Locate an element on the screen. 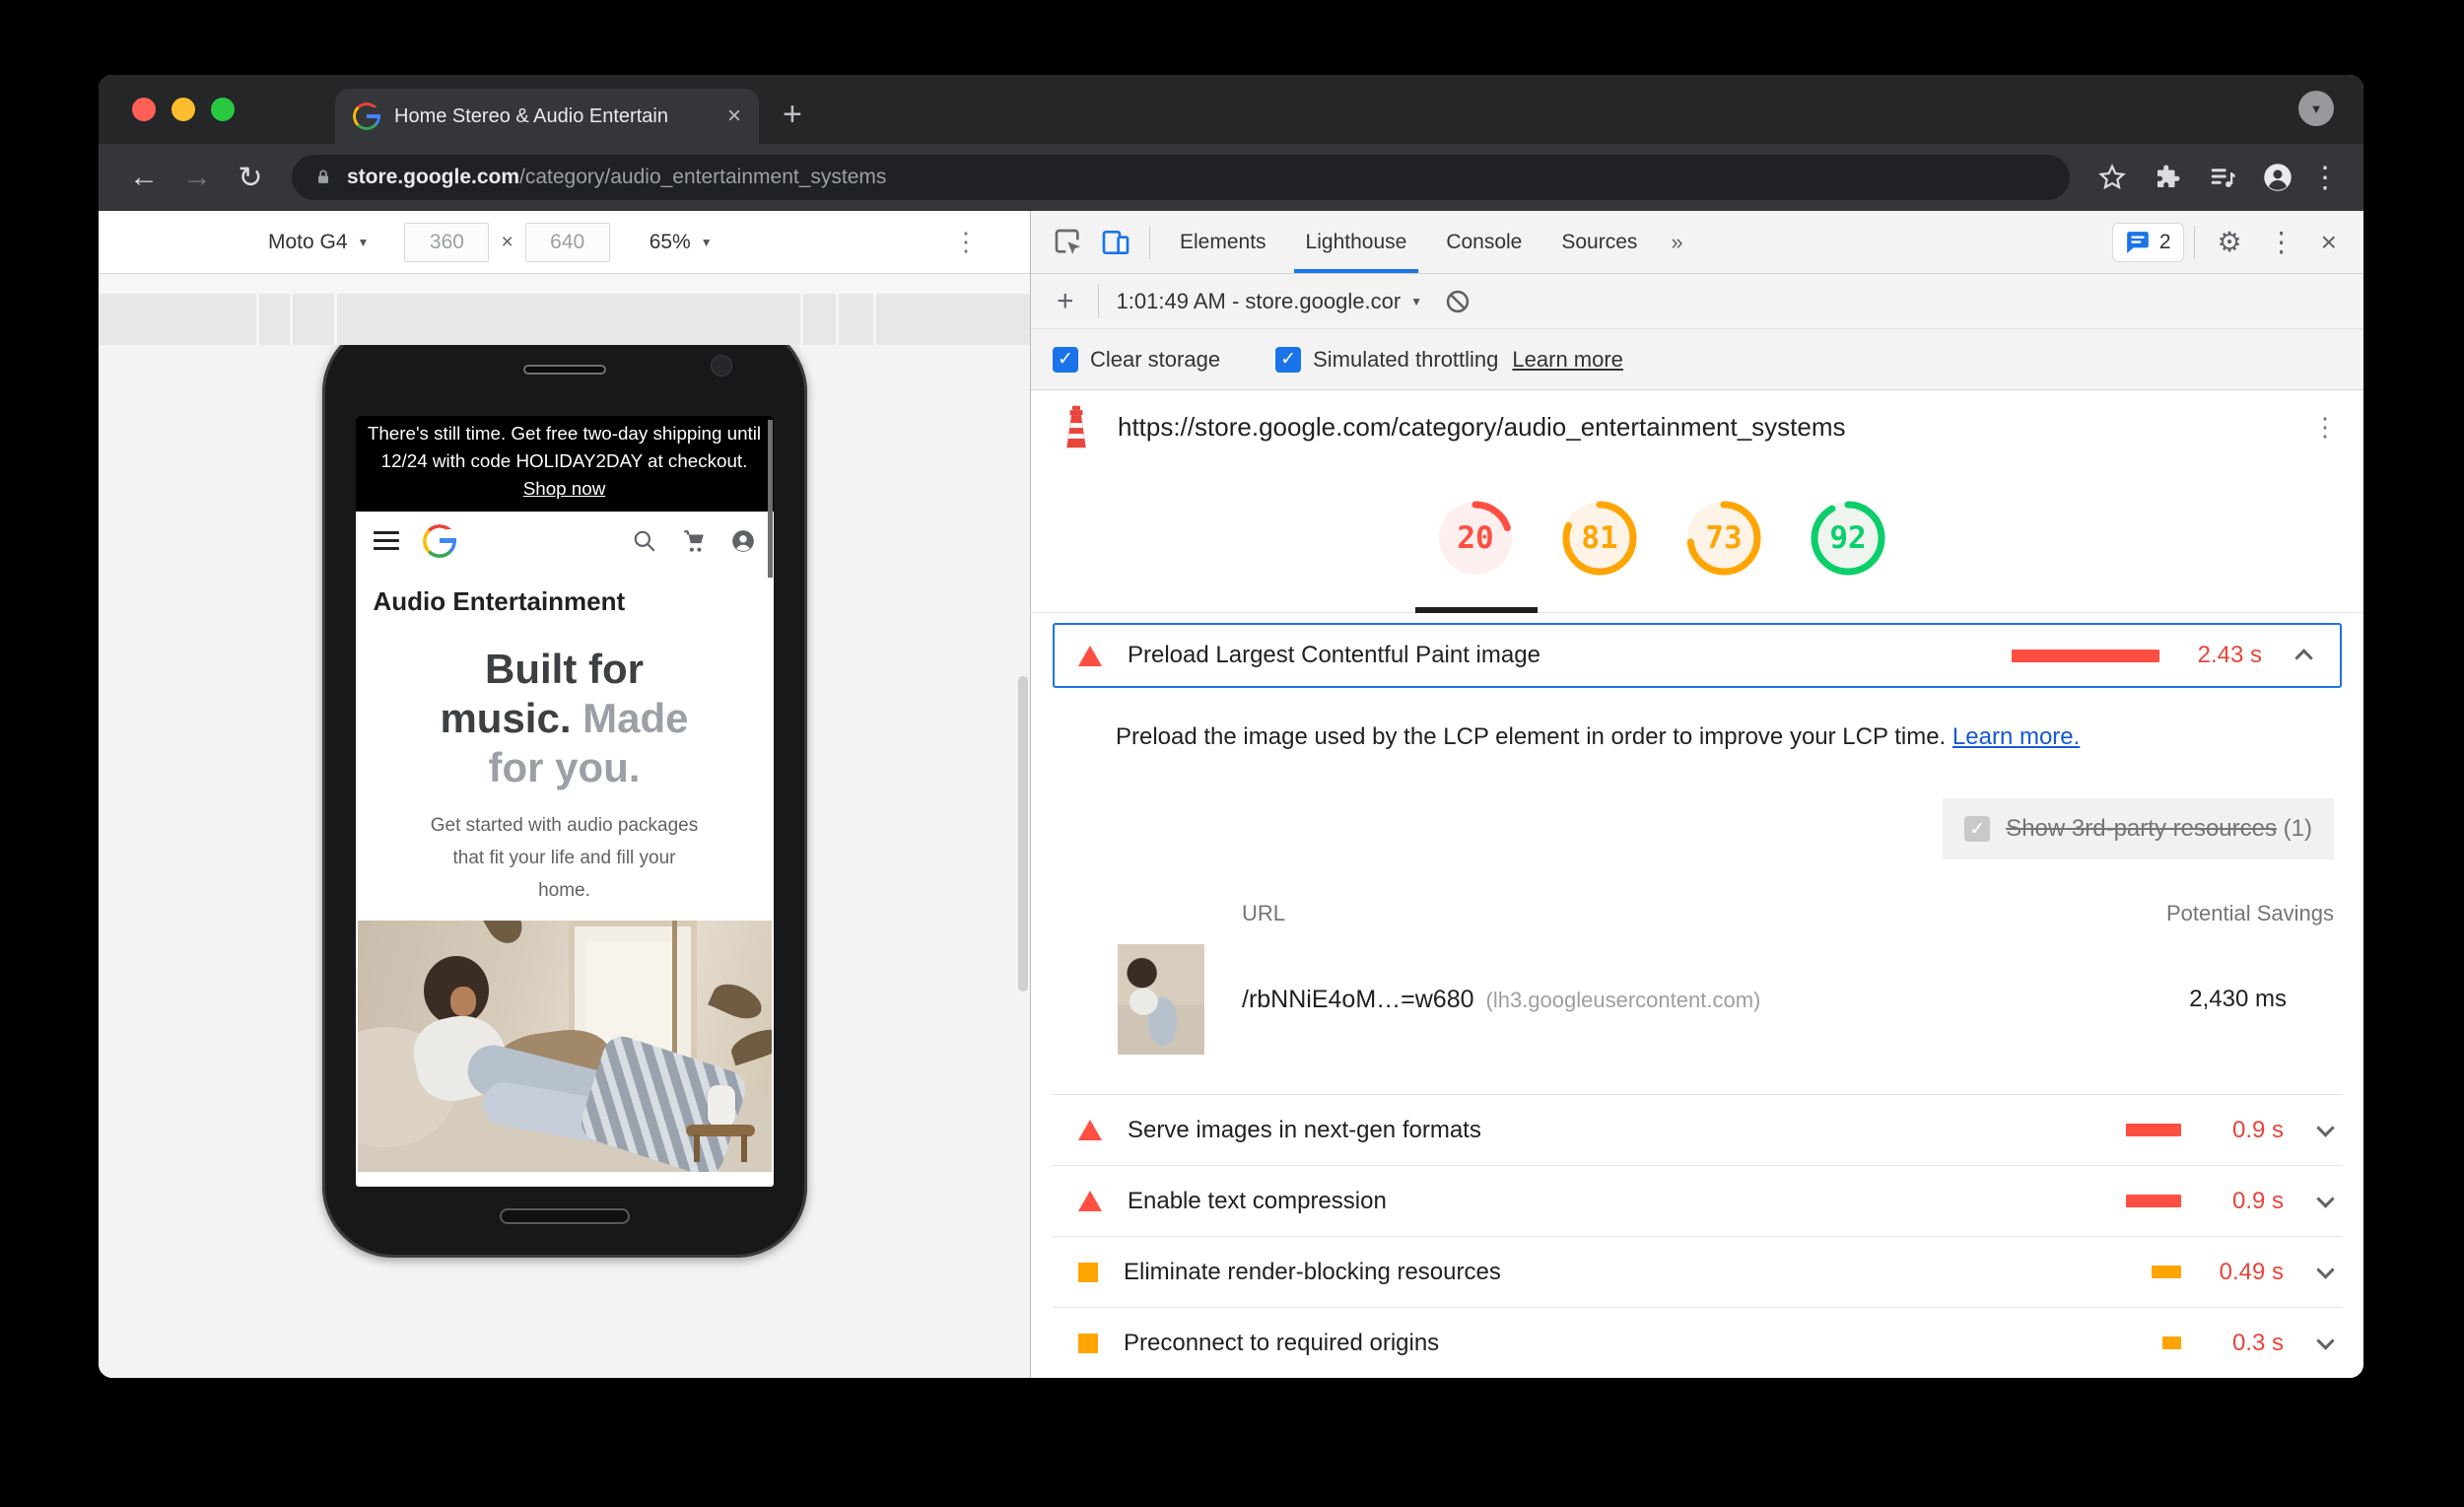  store-navbar is located at coordinates (564, 541).